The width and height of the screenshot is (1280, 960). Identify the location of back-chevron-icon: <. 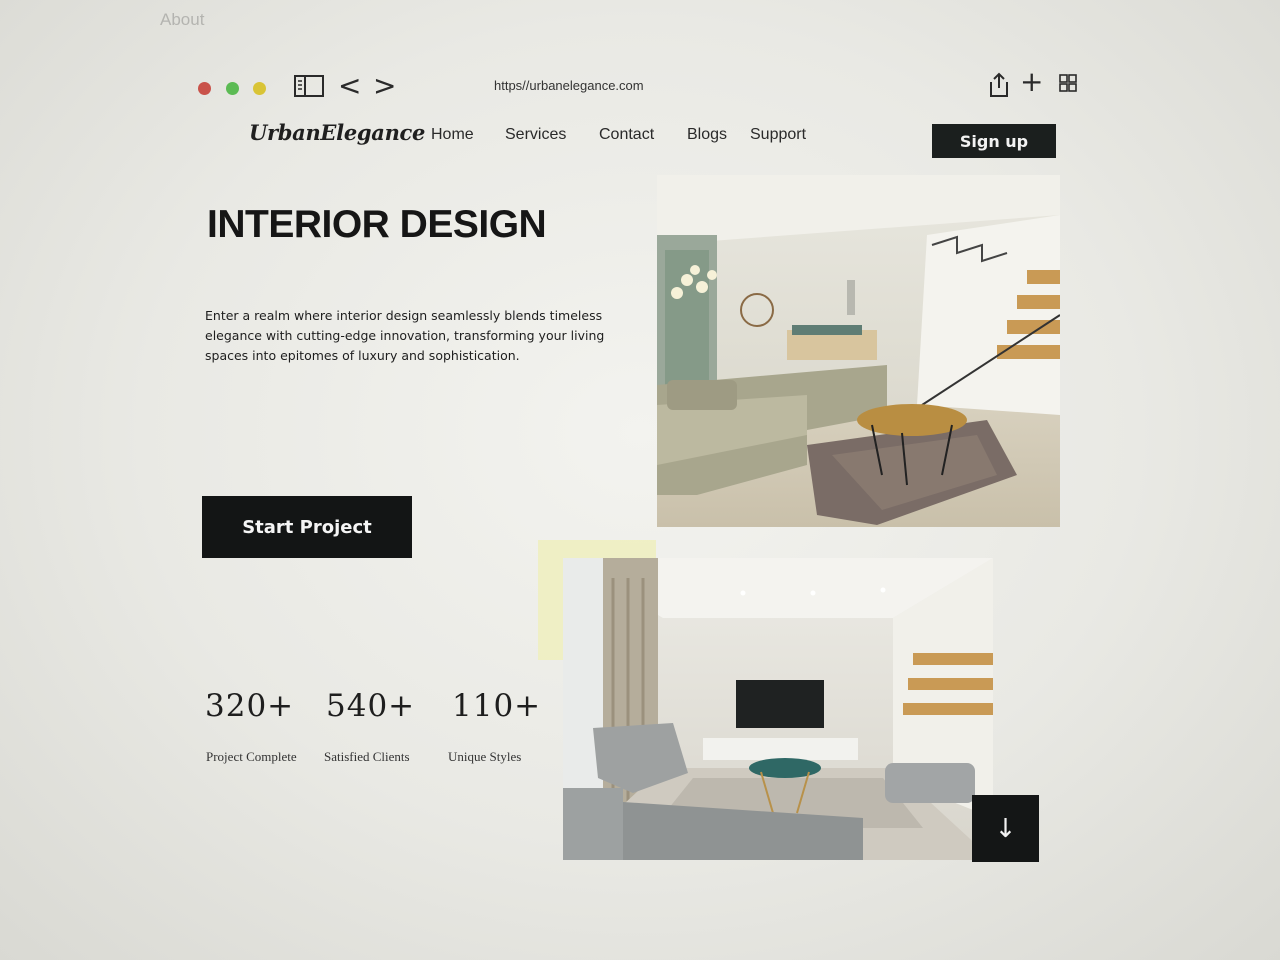
(349, 86).